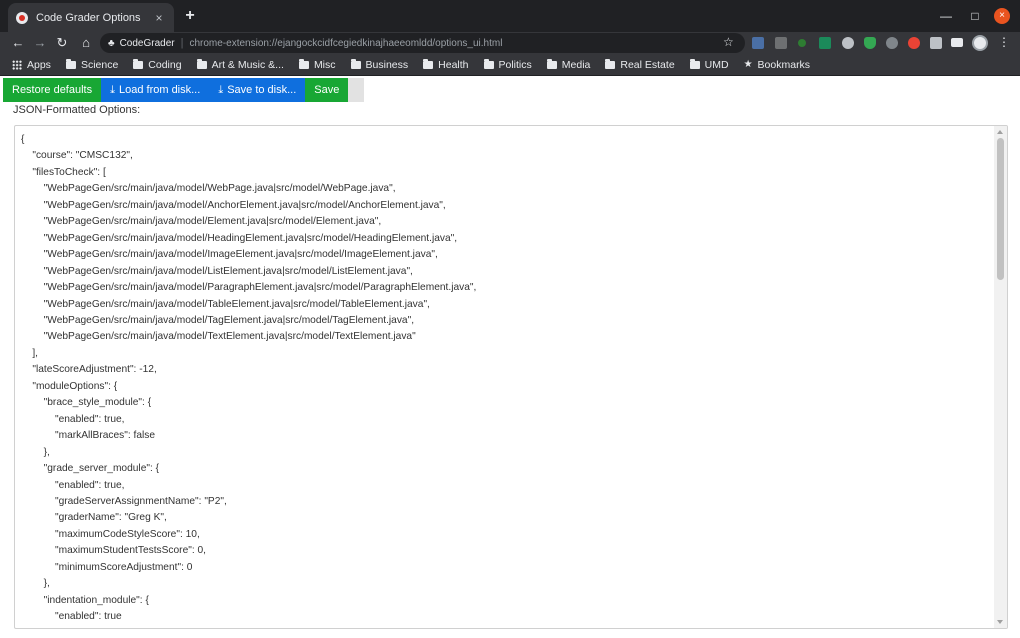  I want to click on bookmark-item: Science, so click(92, 64).